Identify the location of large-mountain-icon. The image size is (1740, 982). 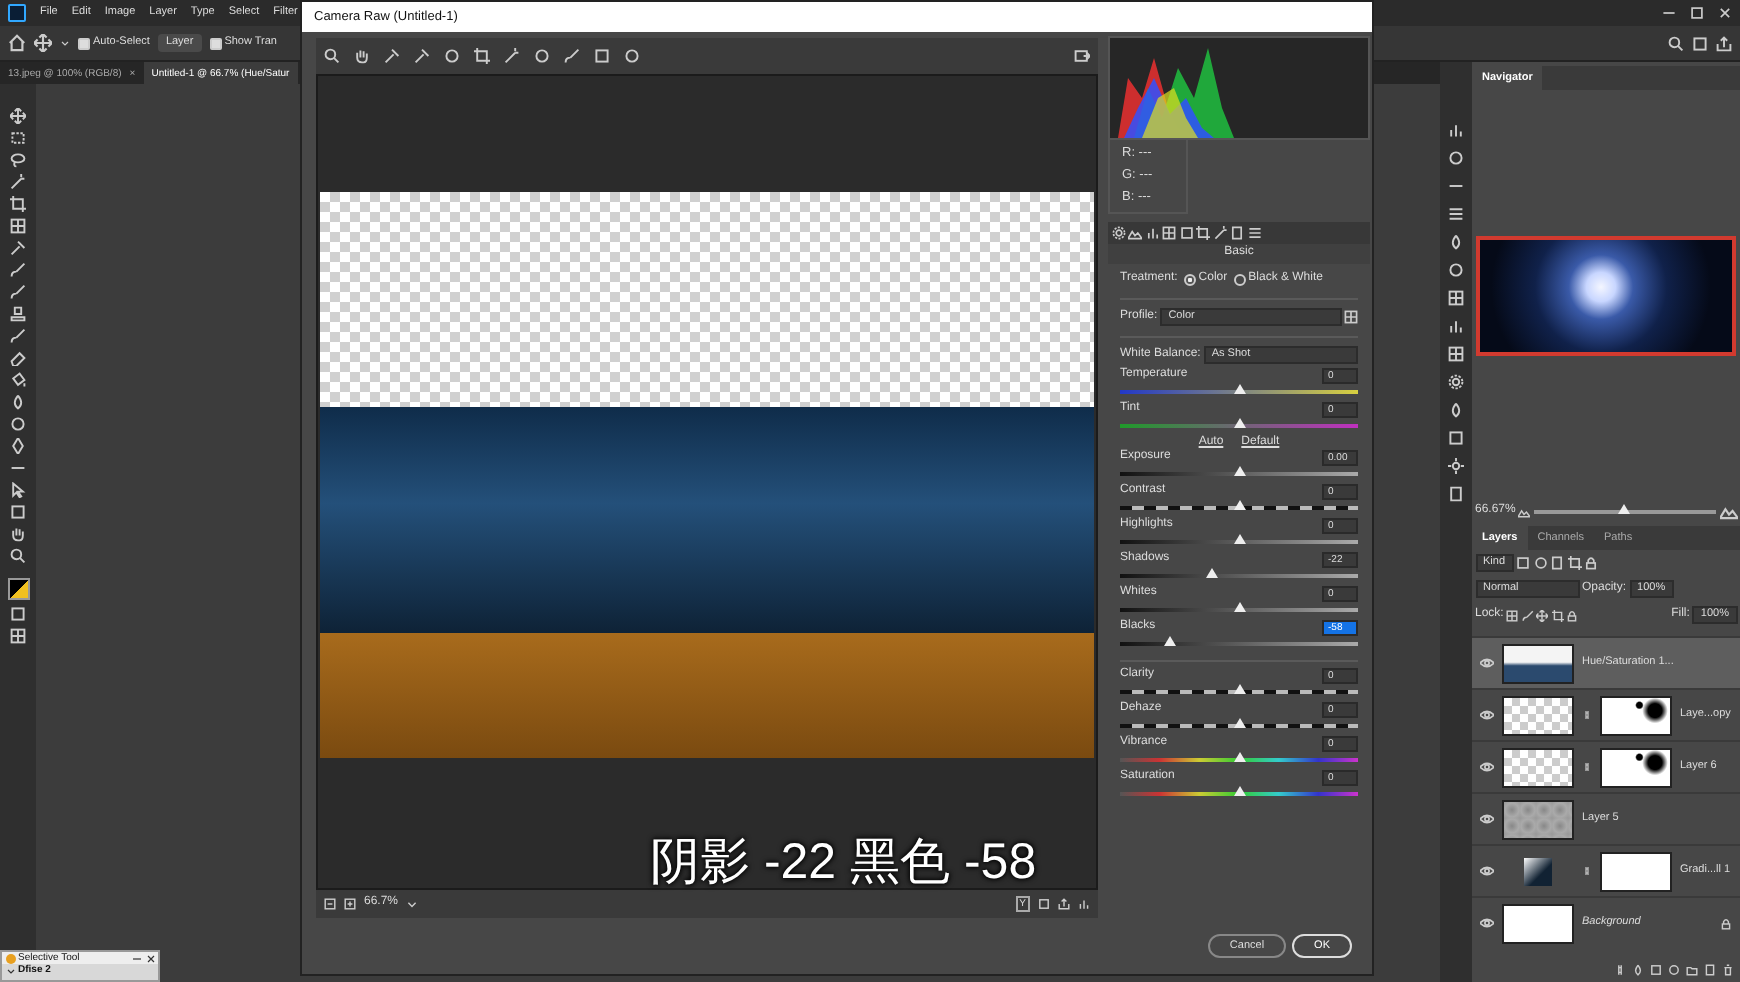
(1728, 511).